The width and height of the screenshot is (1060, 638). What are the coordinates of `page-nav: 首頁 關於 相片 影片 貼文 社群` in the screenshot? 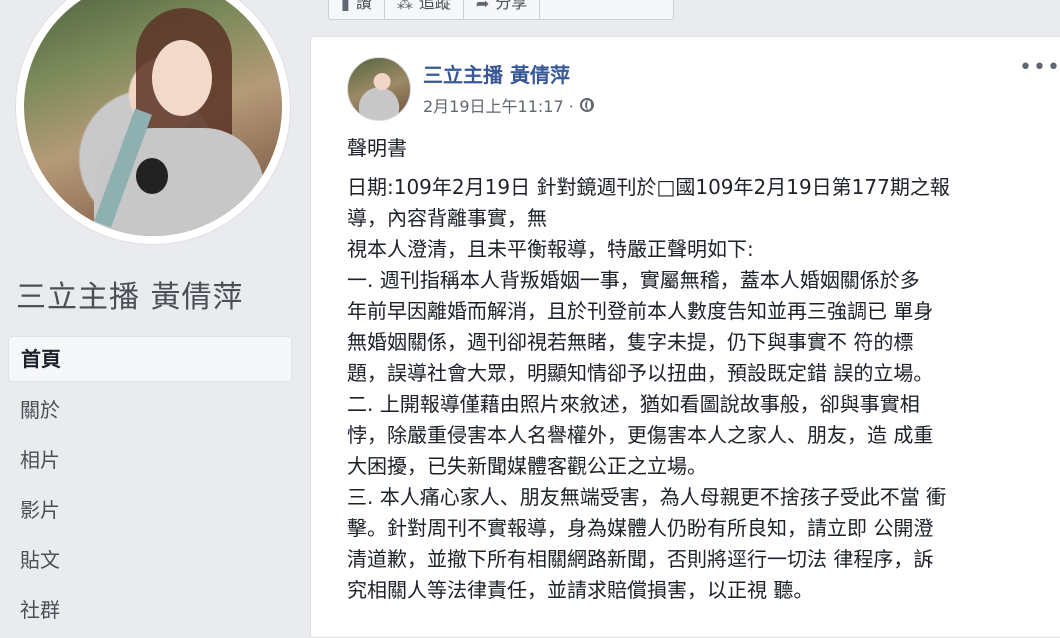 It's located at (150, 487).